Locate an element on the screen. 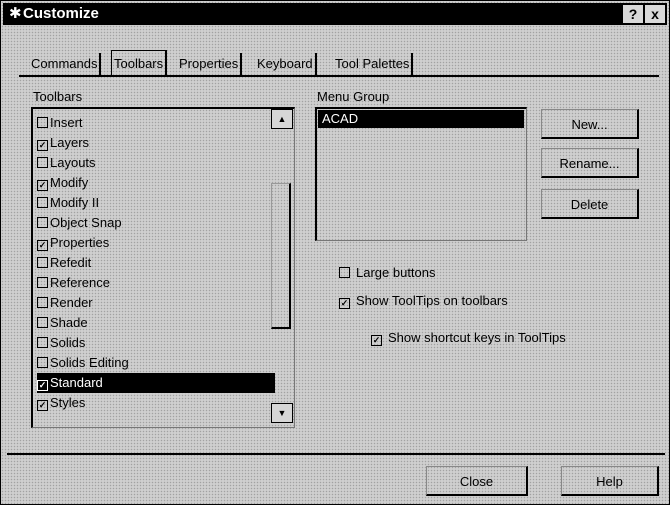 Image resolution: width=670 pixels, height=505 pixels. list-item-label: Refedit is located at coordinates (71, 262).